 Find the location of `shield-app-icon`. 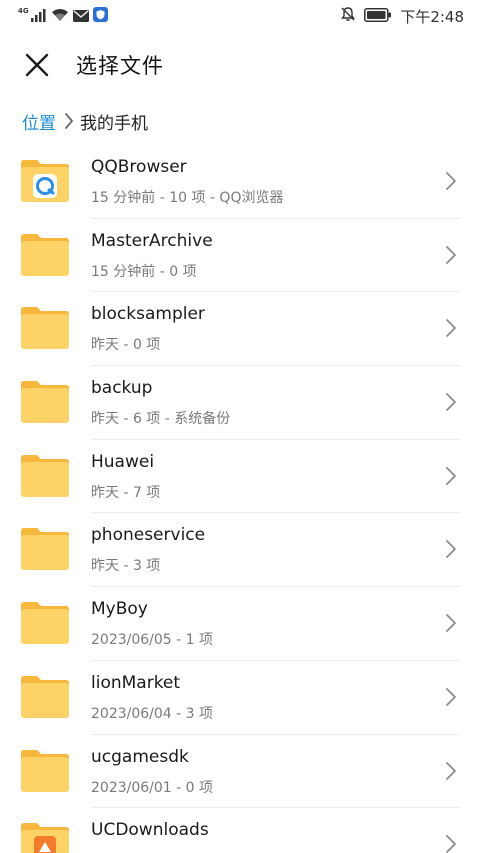

shield-app-icon is located at coordinates (100, 16).